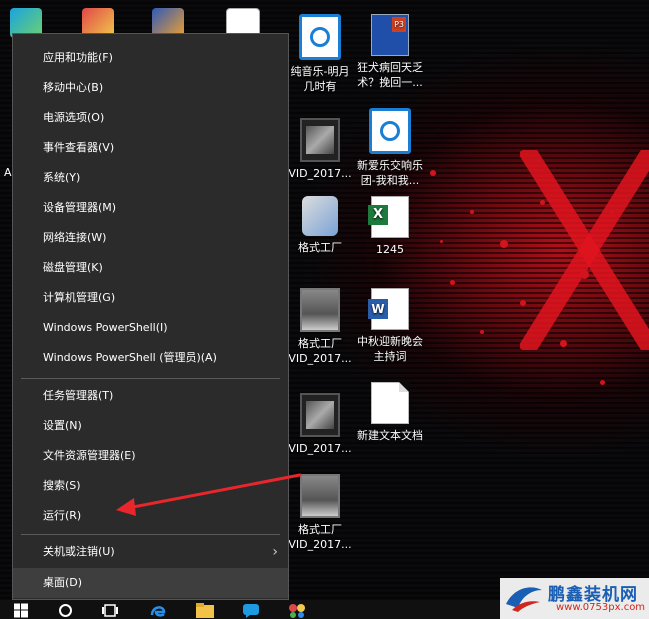 This screenshot has width=649, height=619. I want to click on desktop-icon-label: 纯音乐-明月 几时有, so click(320, 79).